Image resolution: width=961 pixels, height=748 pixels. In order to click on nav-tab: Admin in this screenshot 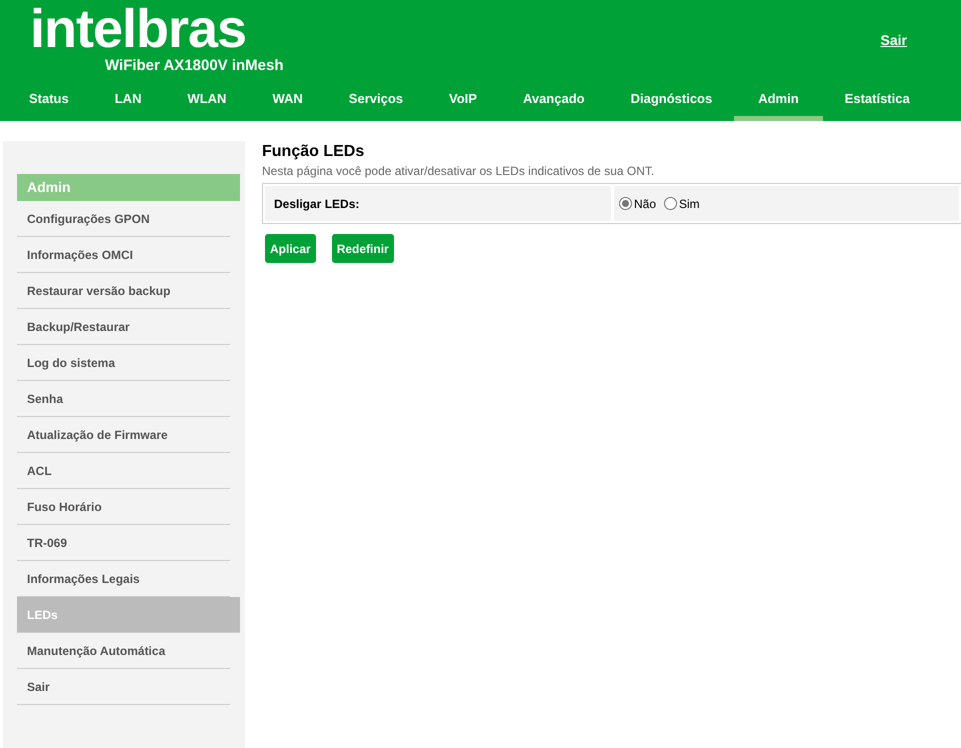, I will do `click(778, 100)`.